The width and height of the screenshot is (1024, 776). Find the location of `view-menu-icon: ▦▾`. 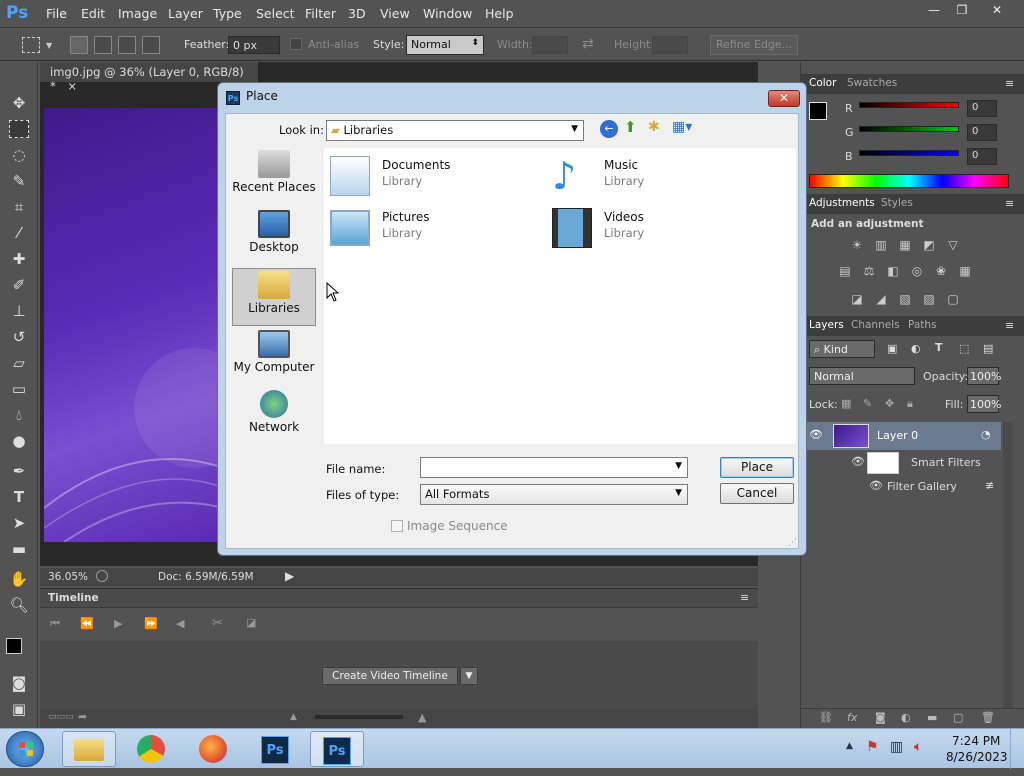

view-menu-icon: ▦▾ is located at coordinates (682, 127).